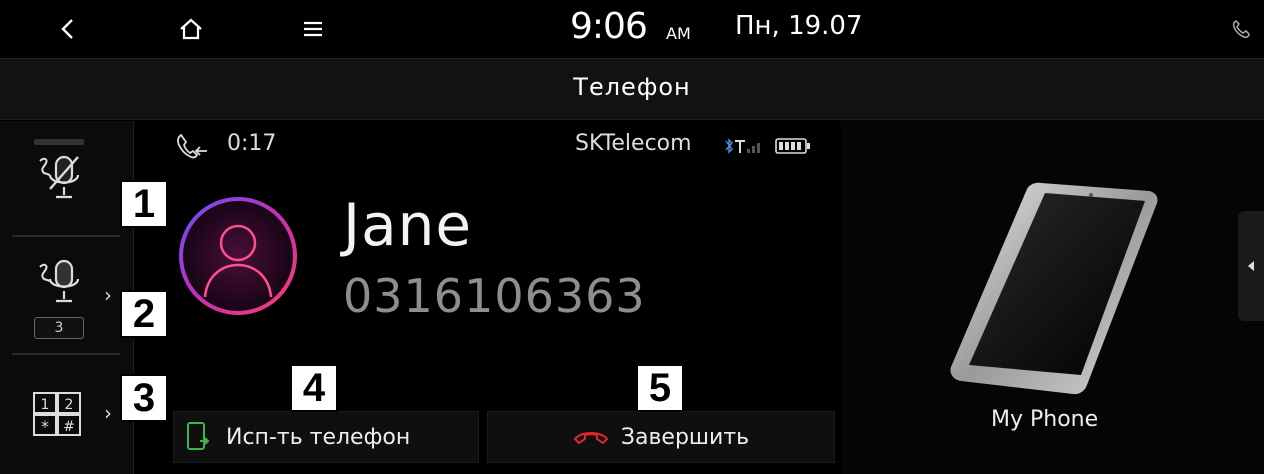  I want to click on mic-muted-icon, so click(59, 177).